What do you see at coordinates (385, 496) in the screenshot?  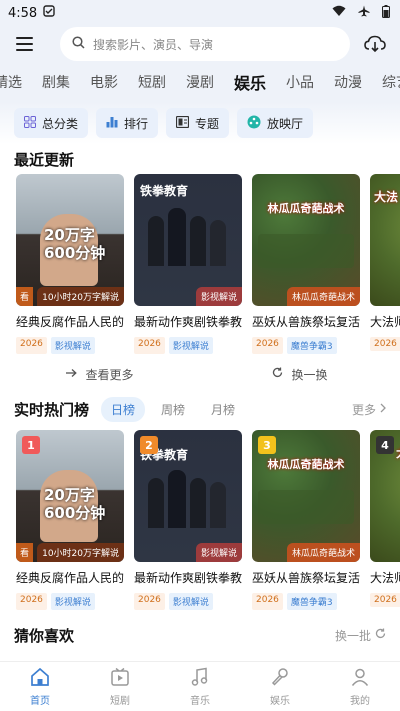 I see `poster-image: 4 大法` at bounding box center [385, 496].